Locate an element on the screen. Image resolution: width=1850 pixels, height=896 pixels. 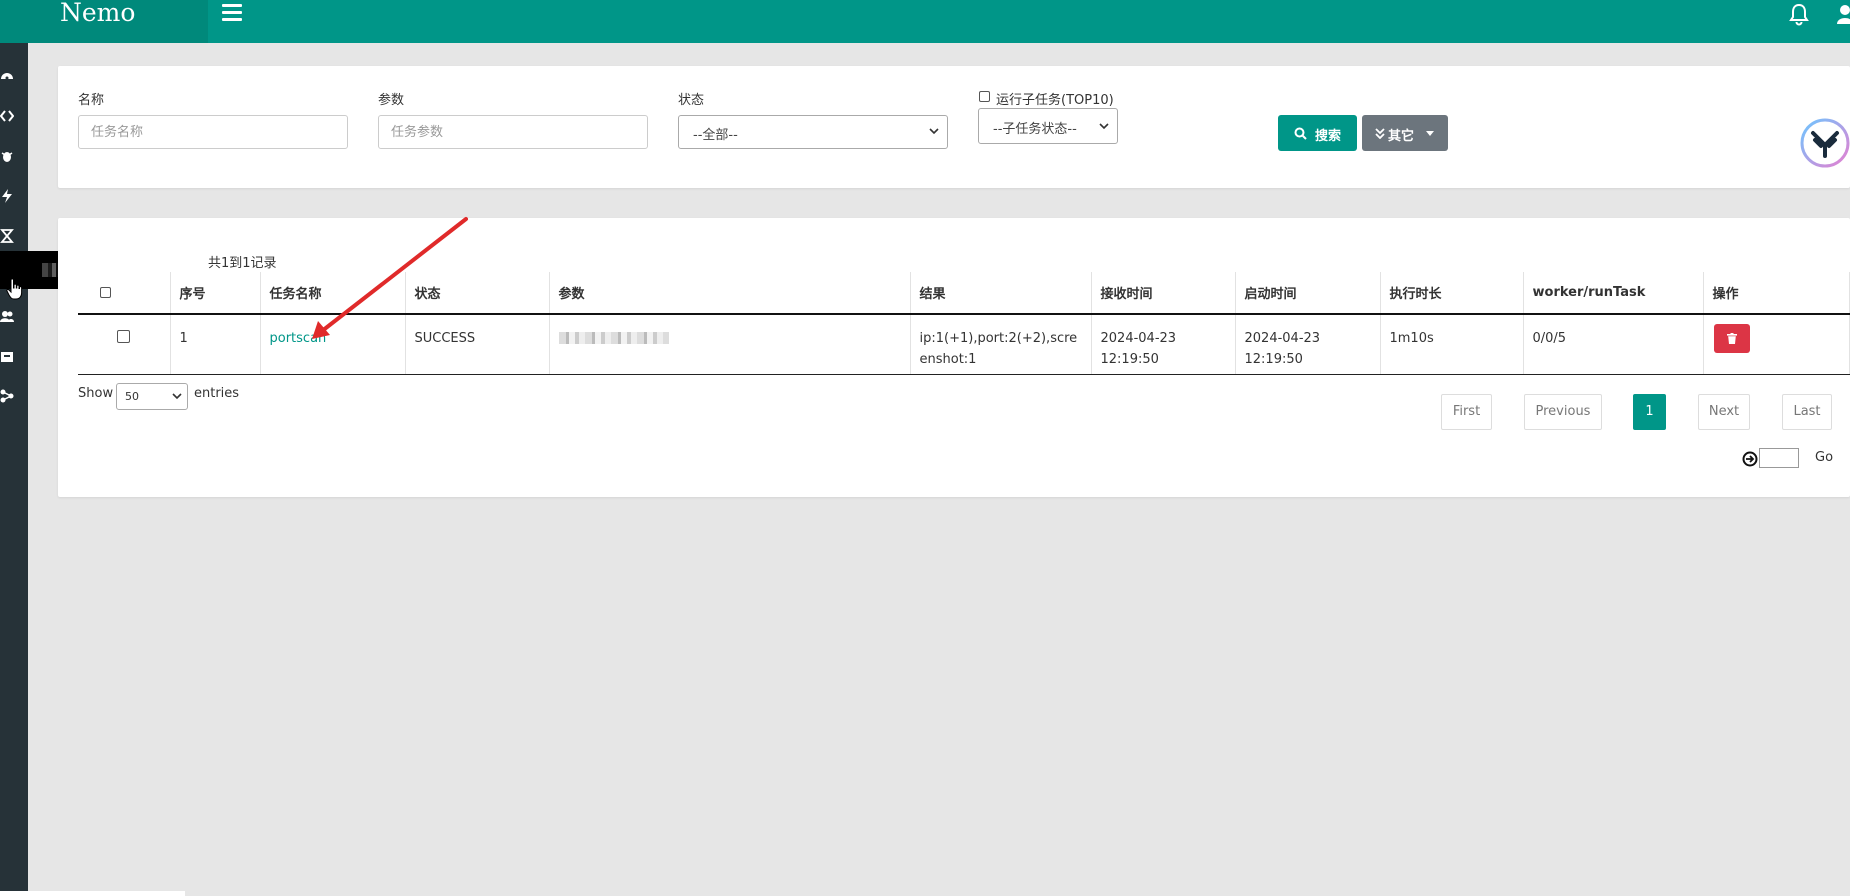
task-param-input is located at coordinates (513, 132).